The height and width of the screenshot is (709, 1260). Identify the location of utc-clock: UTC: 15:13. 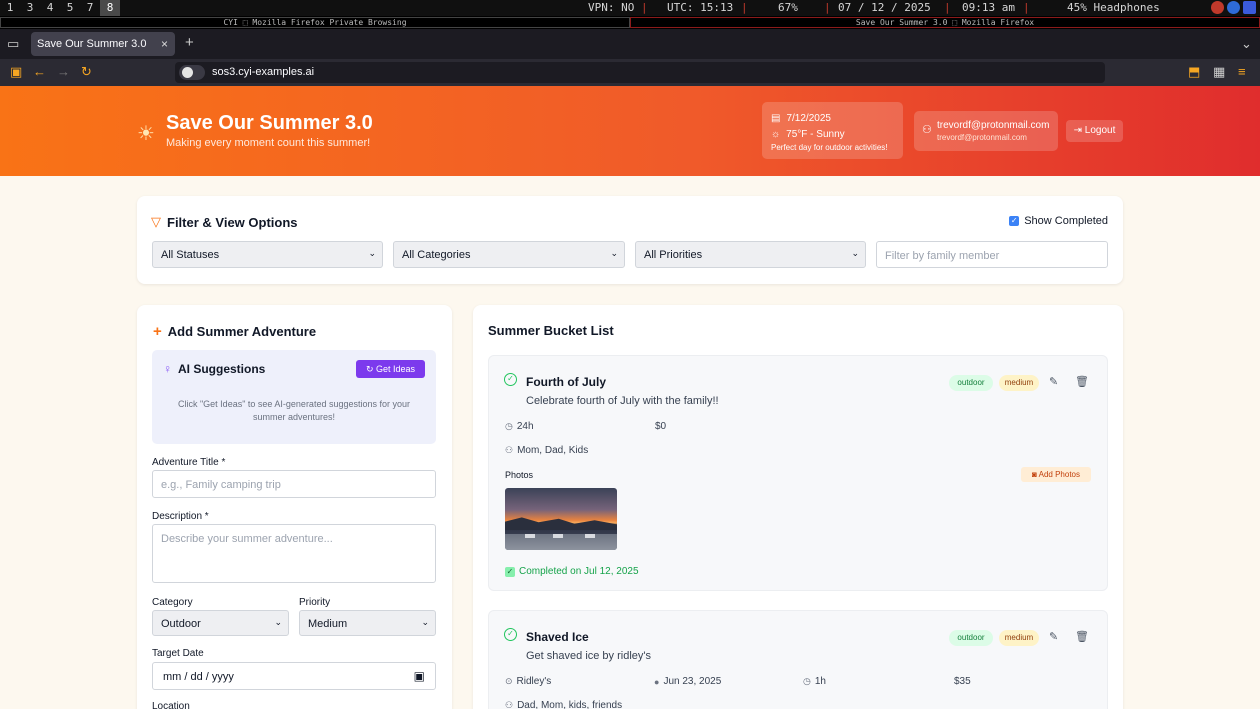
(700, 7).